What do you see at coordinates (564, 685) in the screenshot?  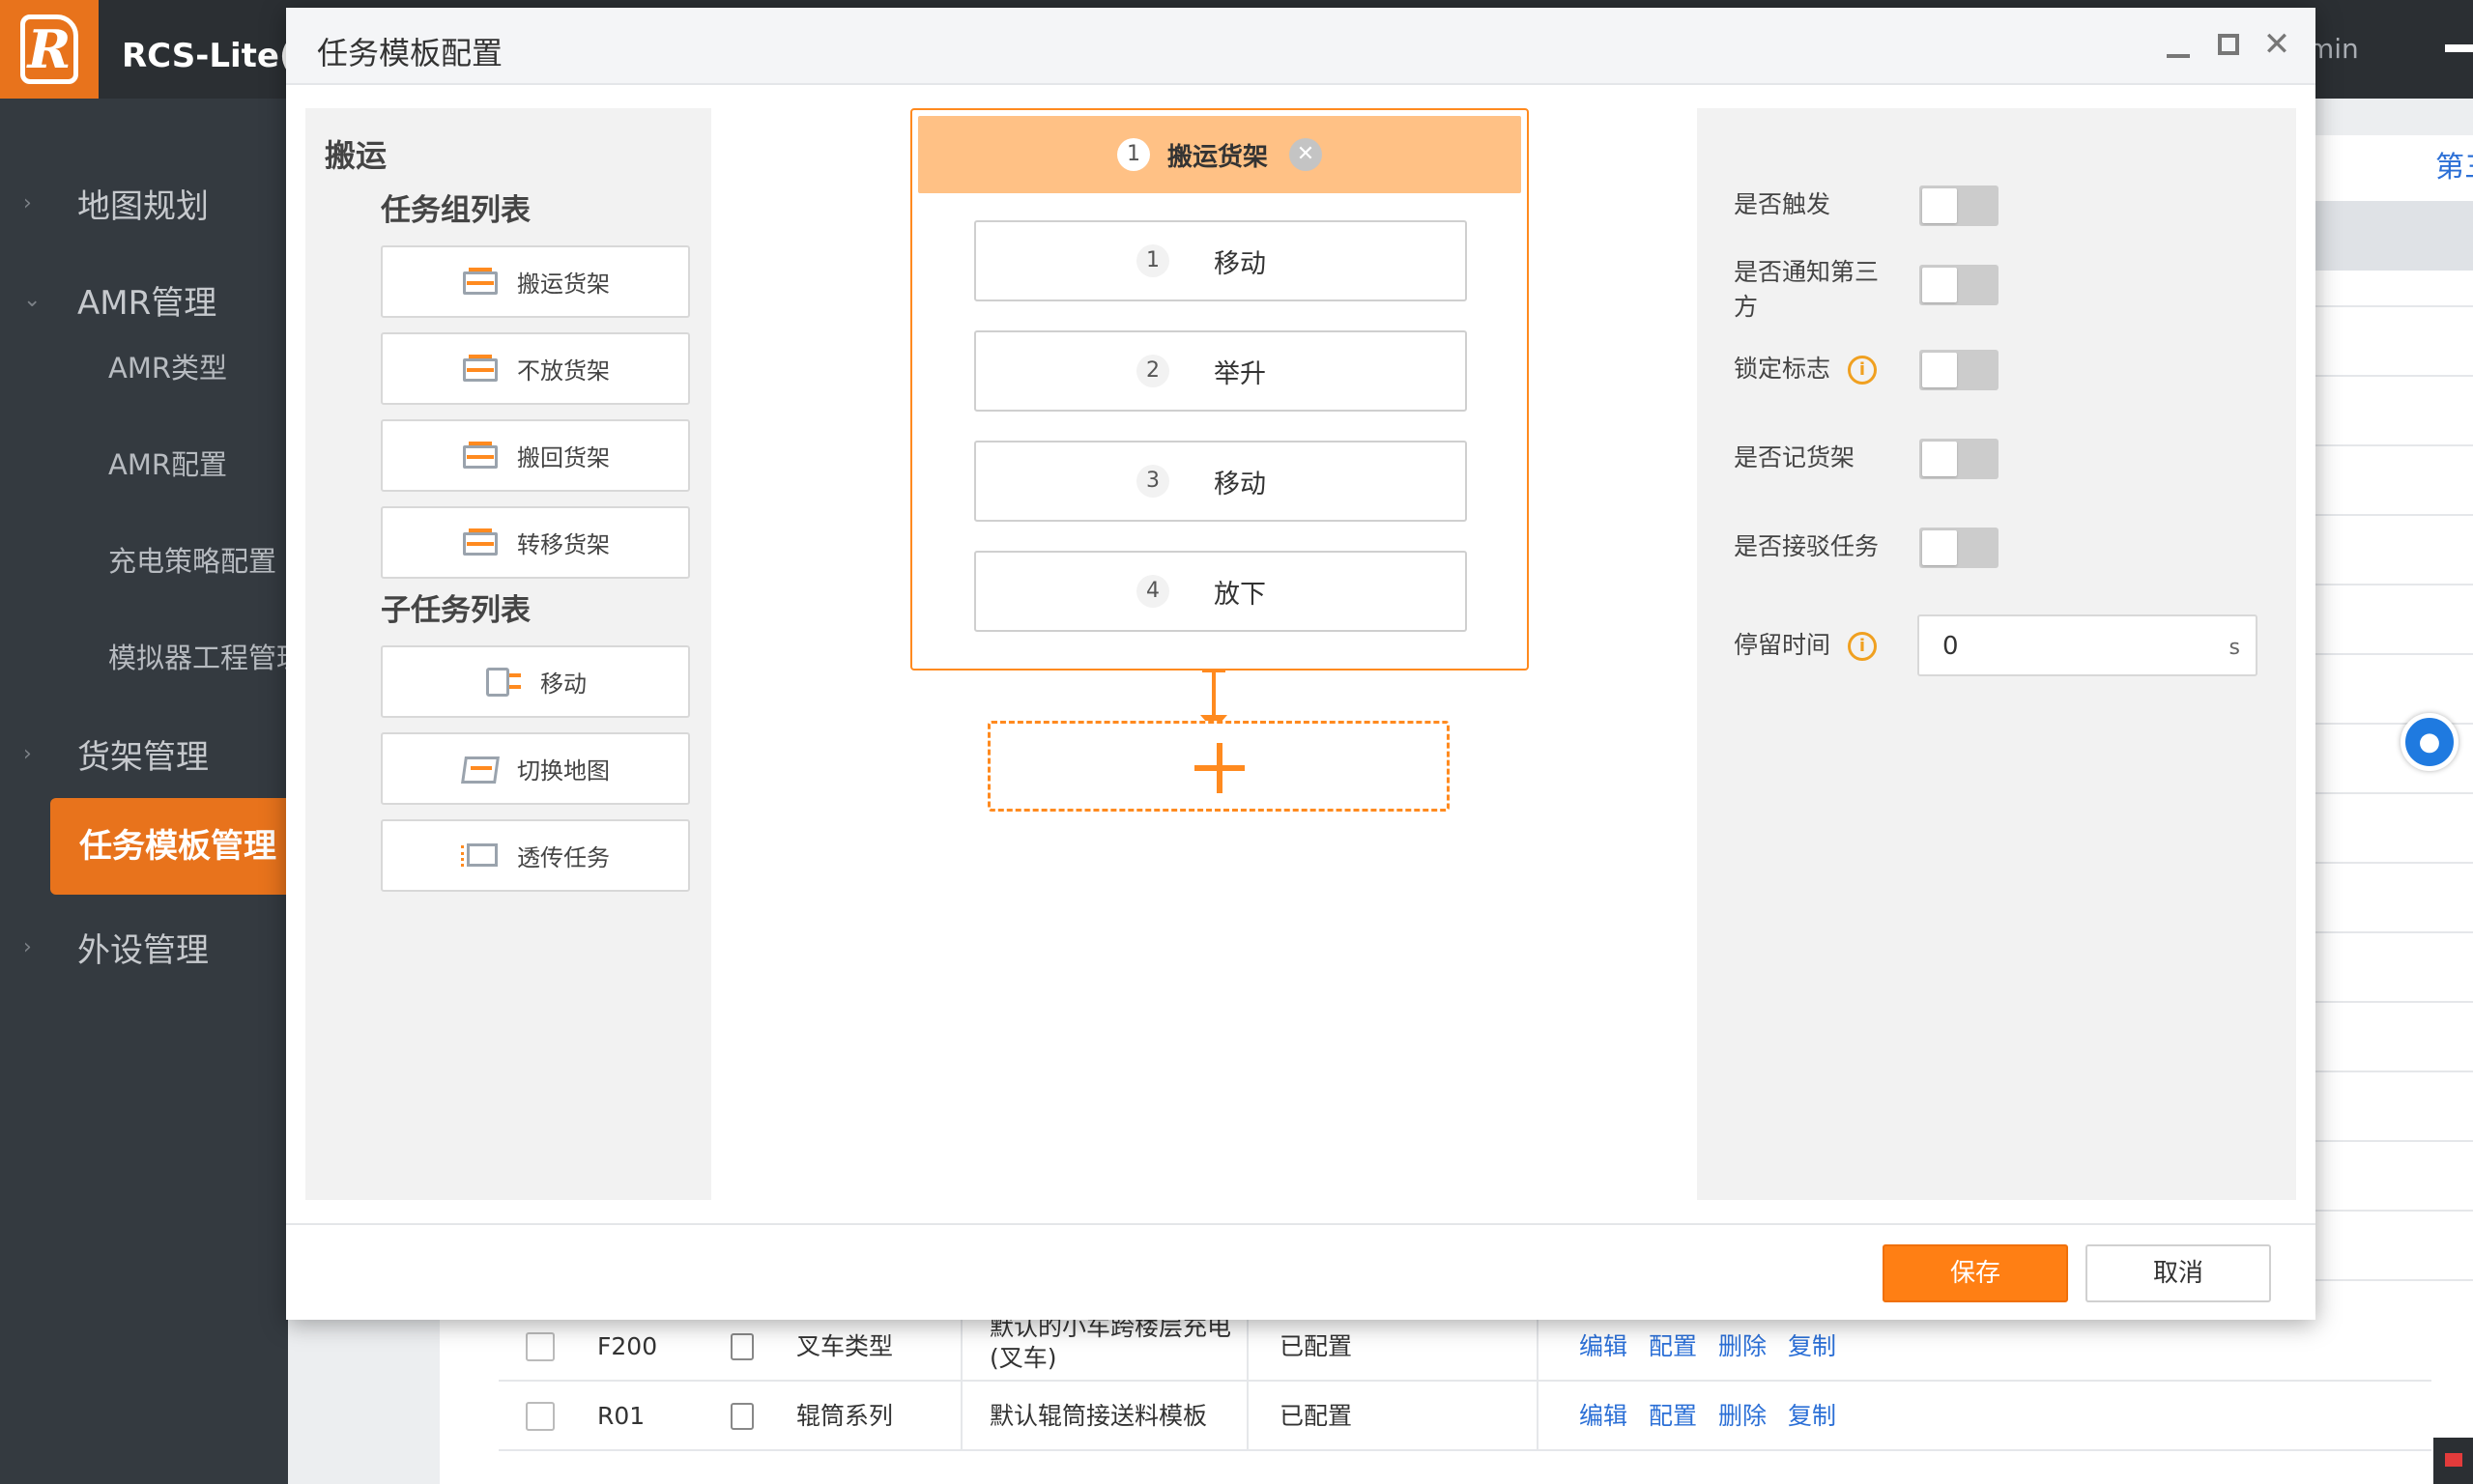 I see `palette-item-label: 移动` at bounding box center [564, 685].